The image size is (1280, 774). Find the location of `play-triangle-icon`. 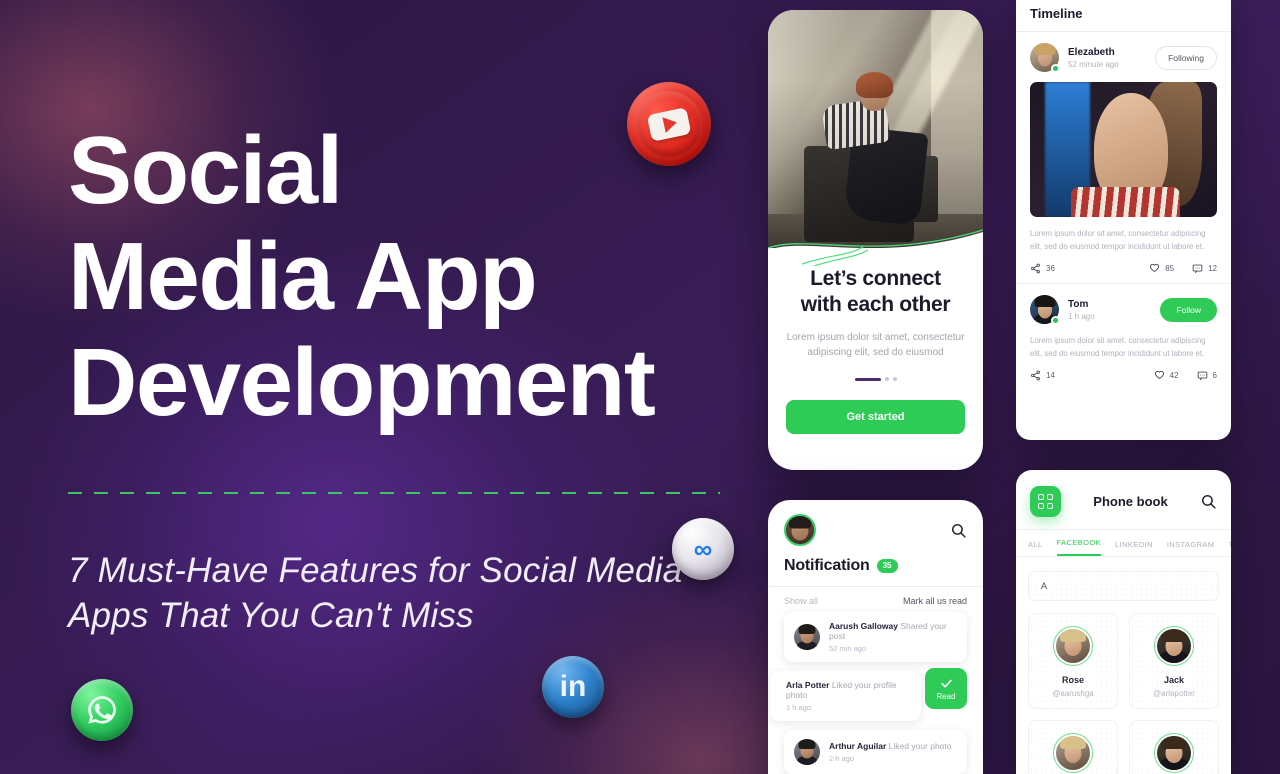

play-triangle-icon is located at coordinates (670, 123).